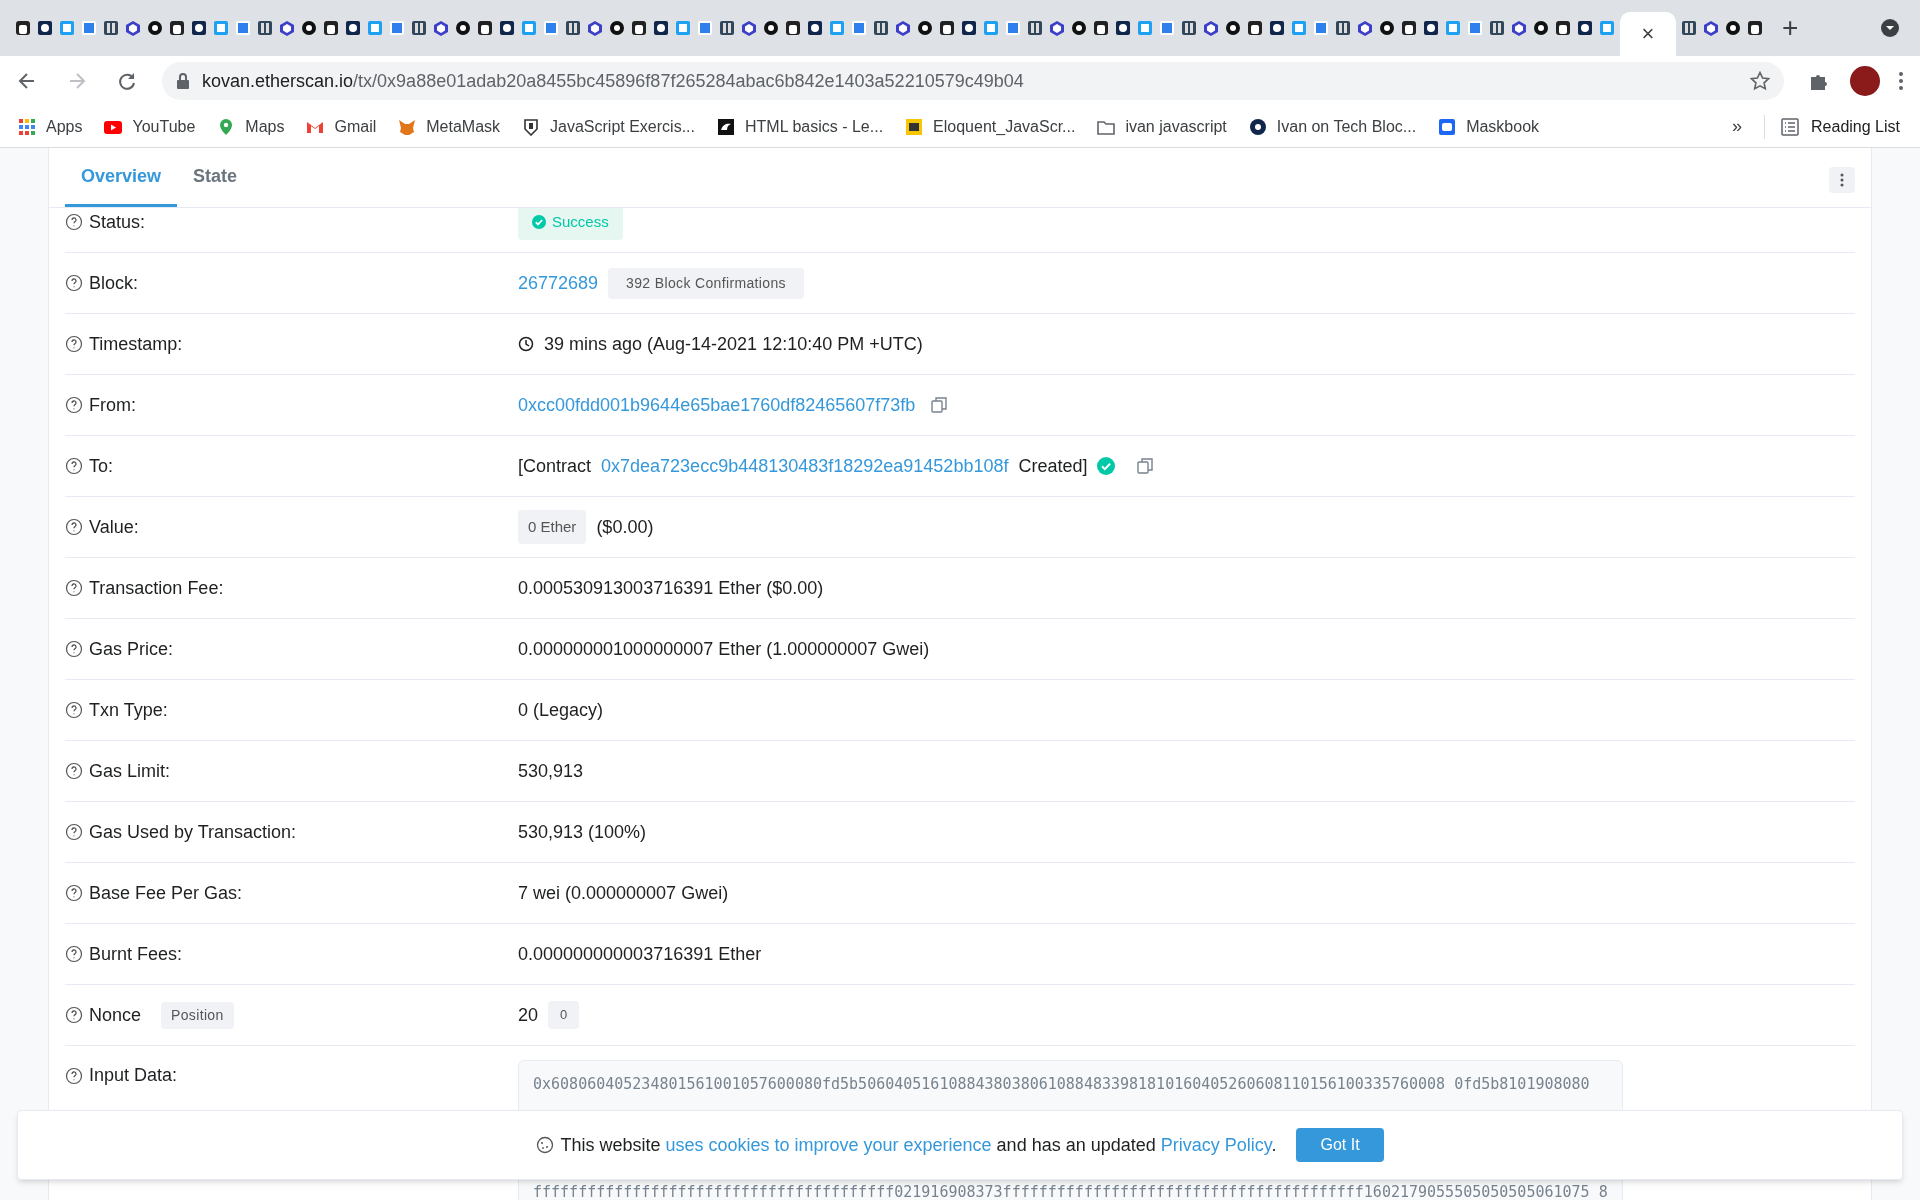 The height and width of the screenshot is (1200, 1920). Describe the element at coordinates (640, 954) in the screenshot. I see `field-value: 0.000000000003716391 Ether` at that location.